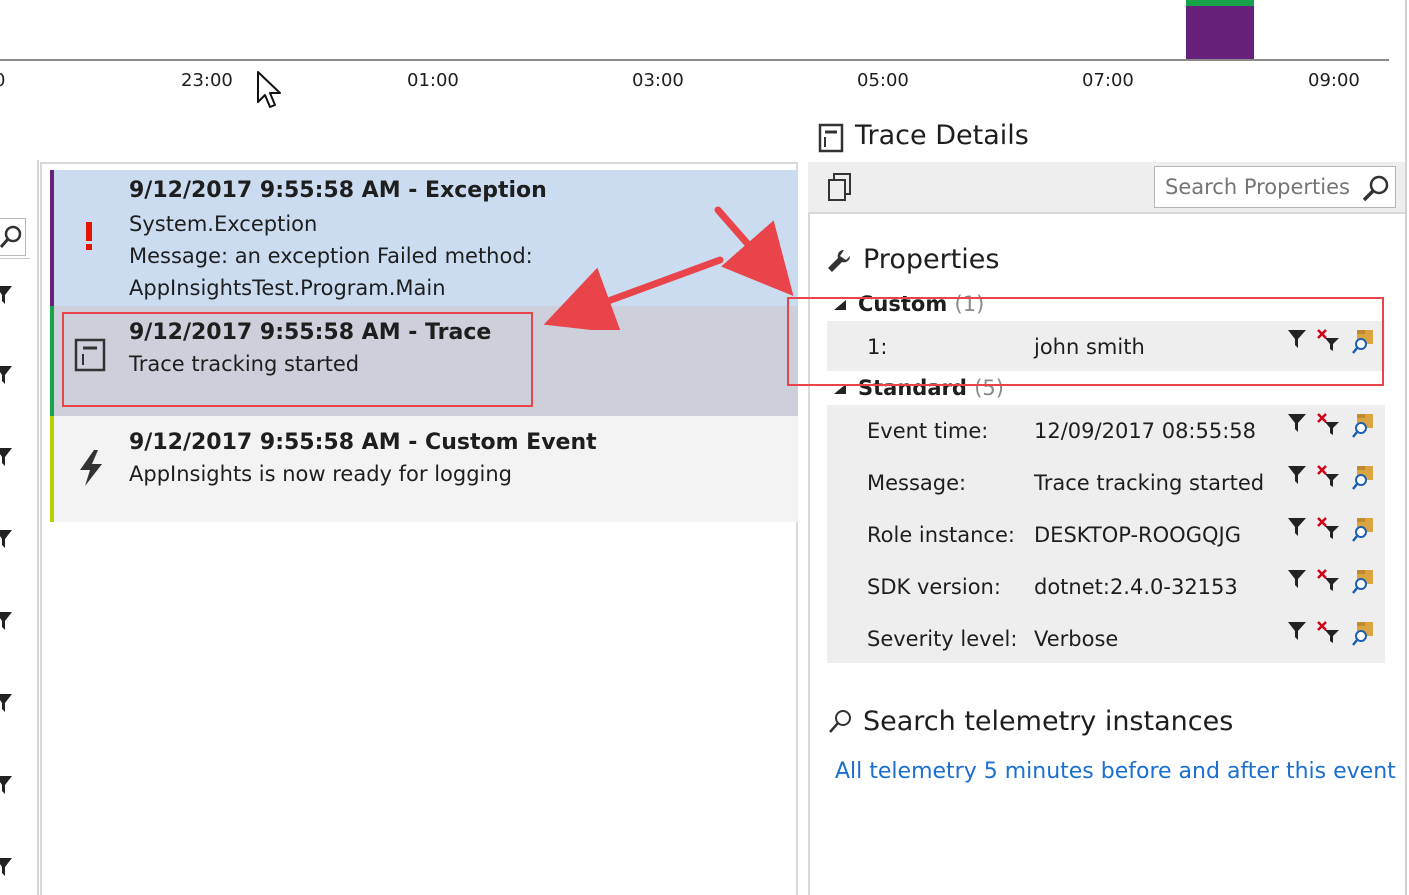  Describe the element at coordinates (1334, 80) in the screenshot. I see `timeline-tick: 09:00` at that location.